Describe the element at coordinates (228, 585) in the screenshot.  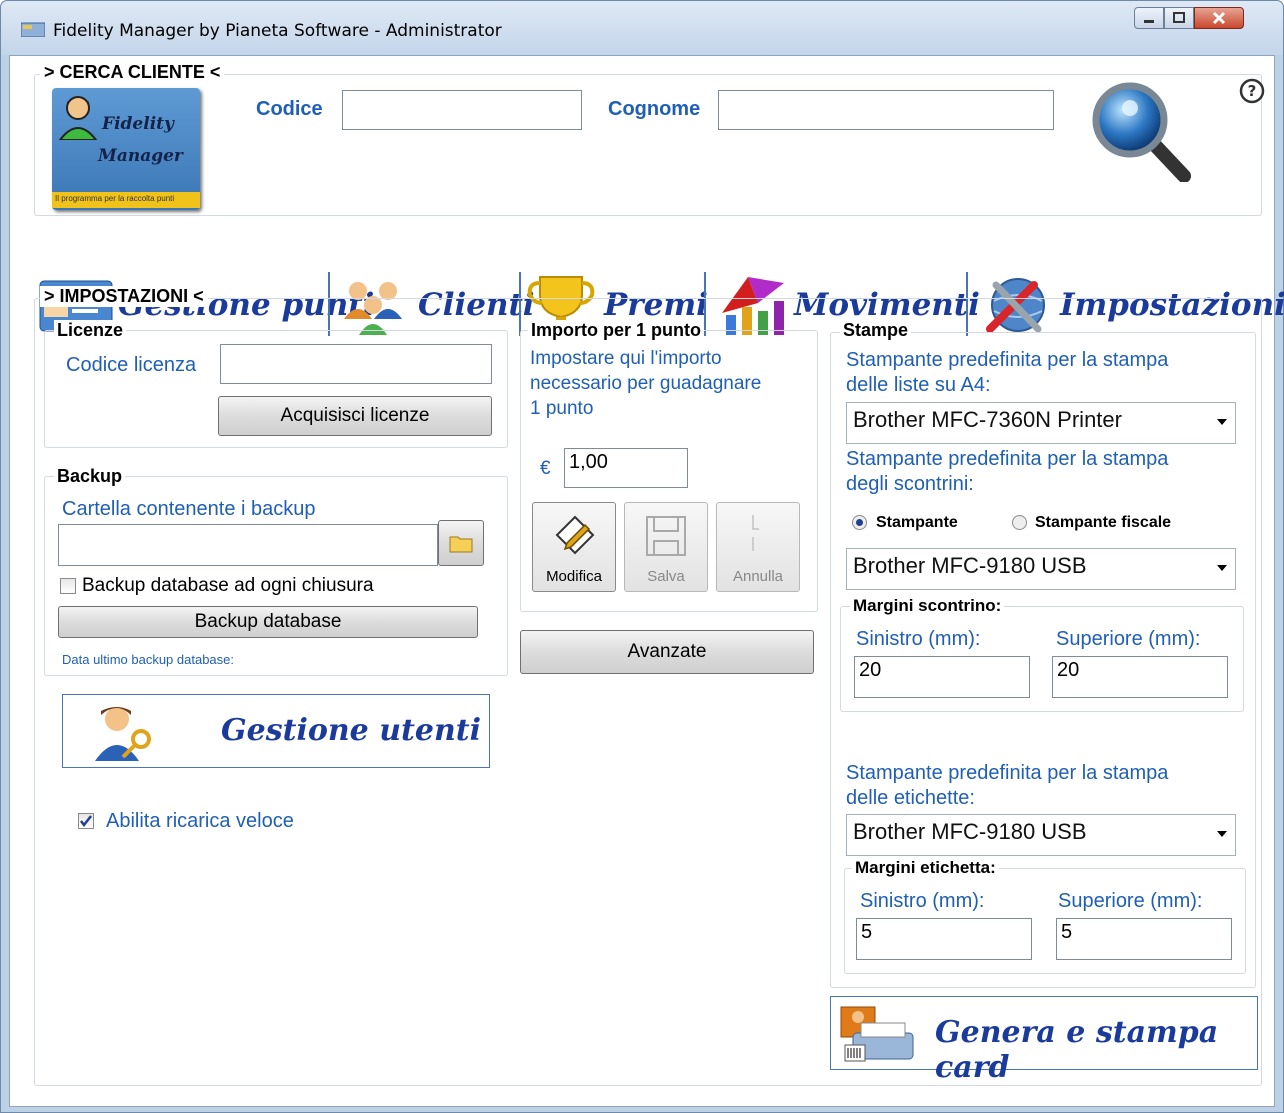
I see `backup-auto-label: Backup database ad ogni chiusura` at that location.